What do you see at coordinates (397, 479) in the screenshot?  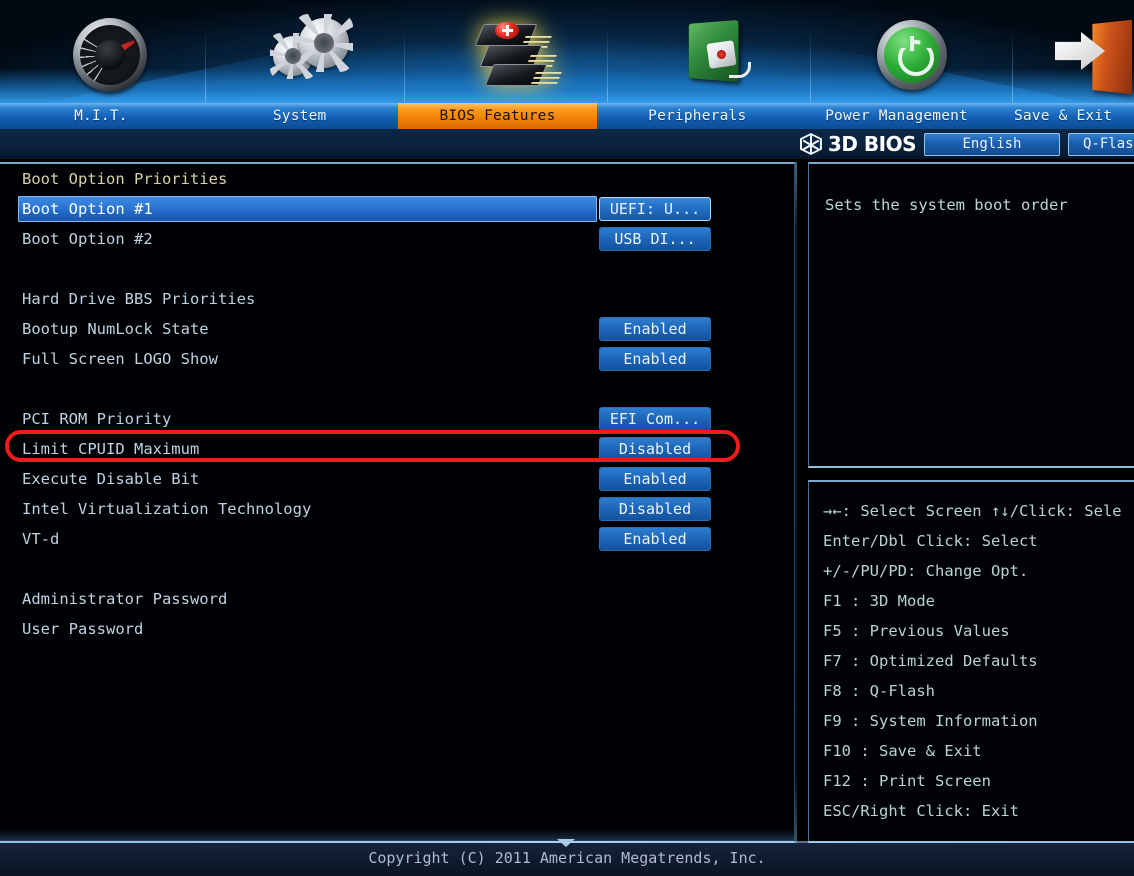 I see `setting-row-execute-disable-bit: Execute Disable Bit Enabled` at bounding box center [397, 479].